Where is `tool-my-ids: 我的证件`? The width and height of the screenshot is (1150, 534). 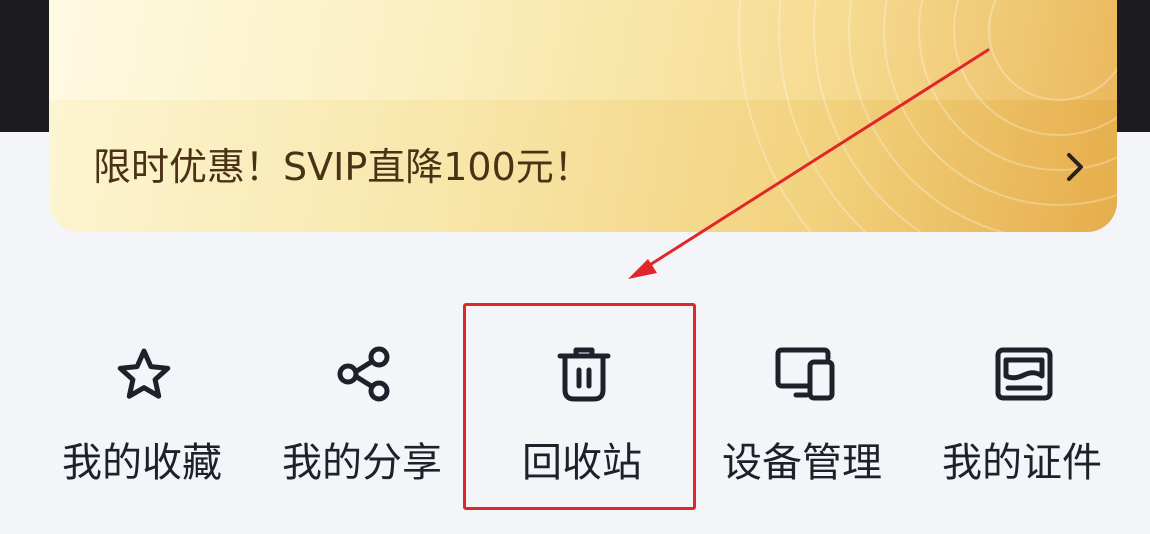
tool-my-ids: 我的证件 is located at coordinates (1022, 405).